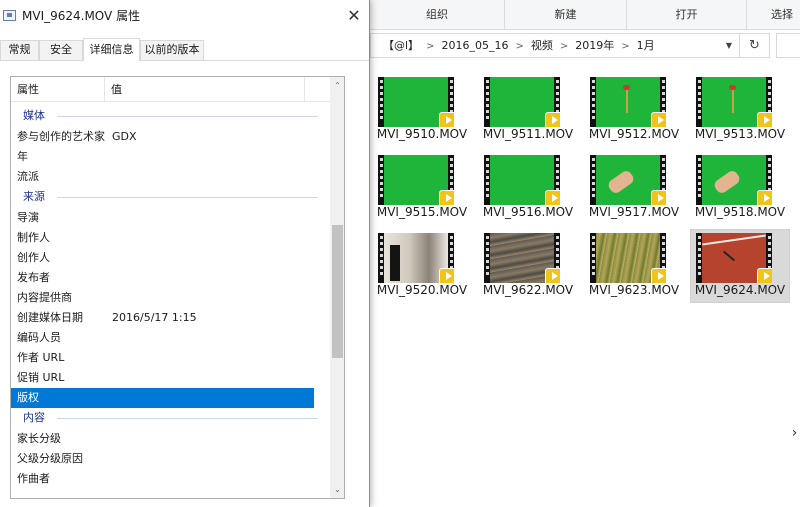 Image resolution: width=800 pixels, height=507 pixels. What do you see at coordinates (33, 277) in the screenshot?
I see `property-name: 发布者` at bounding box center [33, 277].